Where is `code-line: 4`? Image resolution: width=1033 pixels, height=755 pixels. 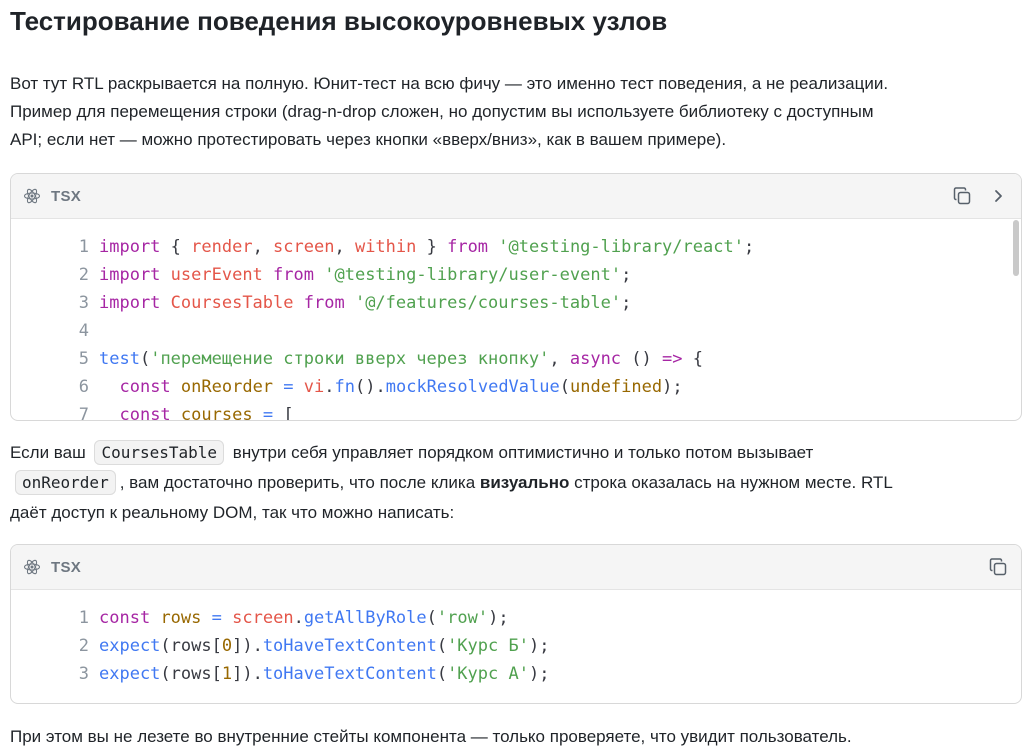 code-line: 4 is located at coordinates (516, 331).